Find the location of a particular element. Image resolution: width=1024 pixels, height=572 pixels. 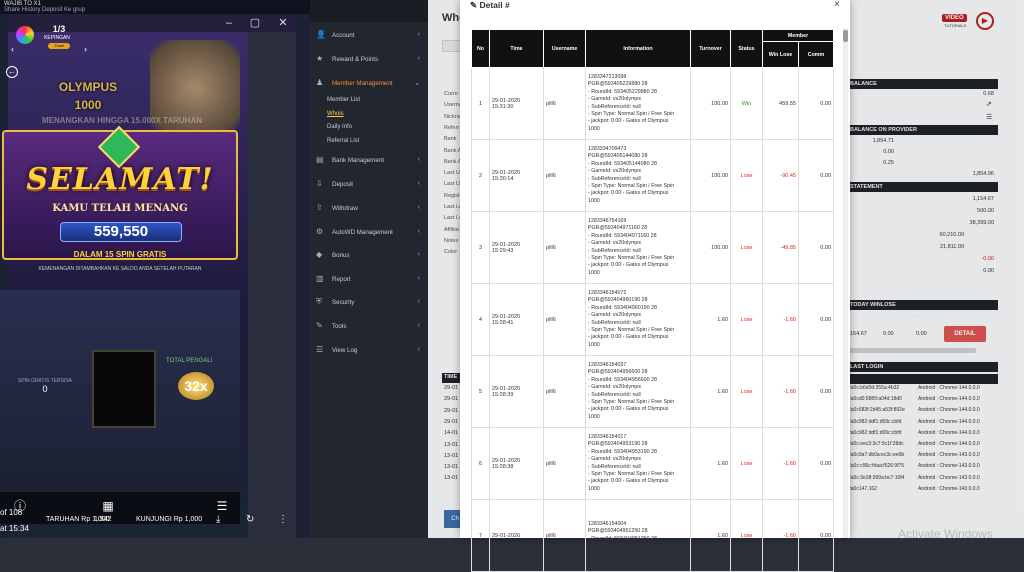

sidebar-subitem: Whois is located at coordinates (335, 114).